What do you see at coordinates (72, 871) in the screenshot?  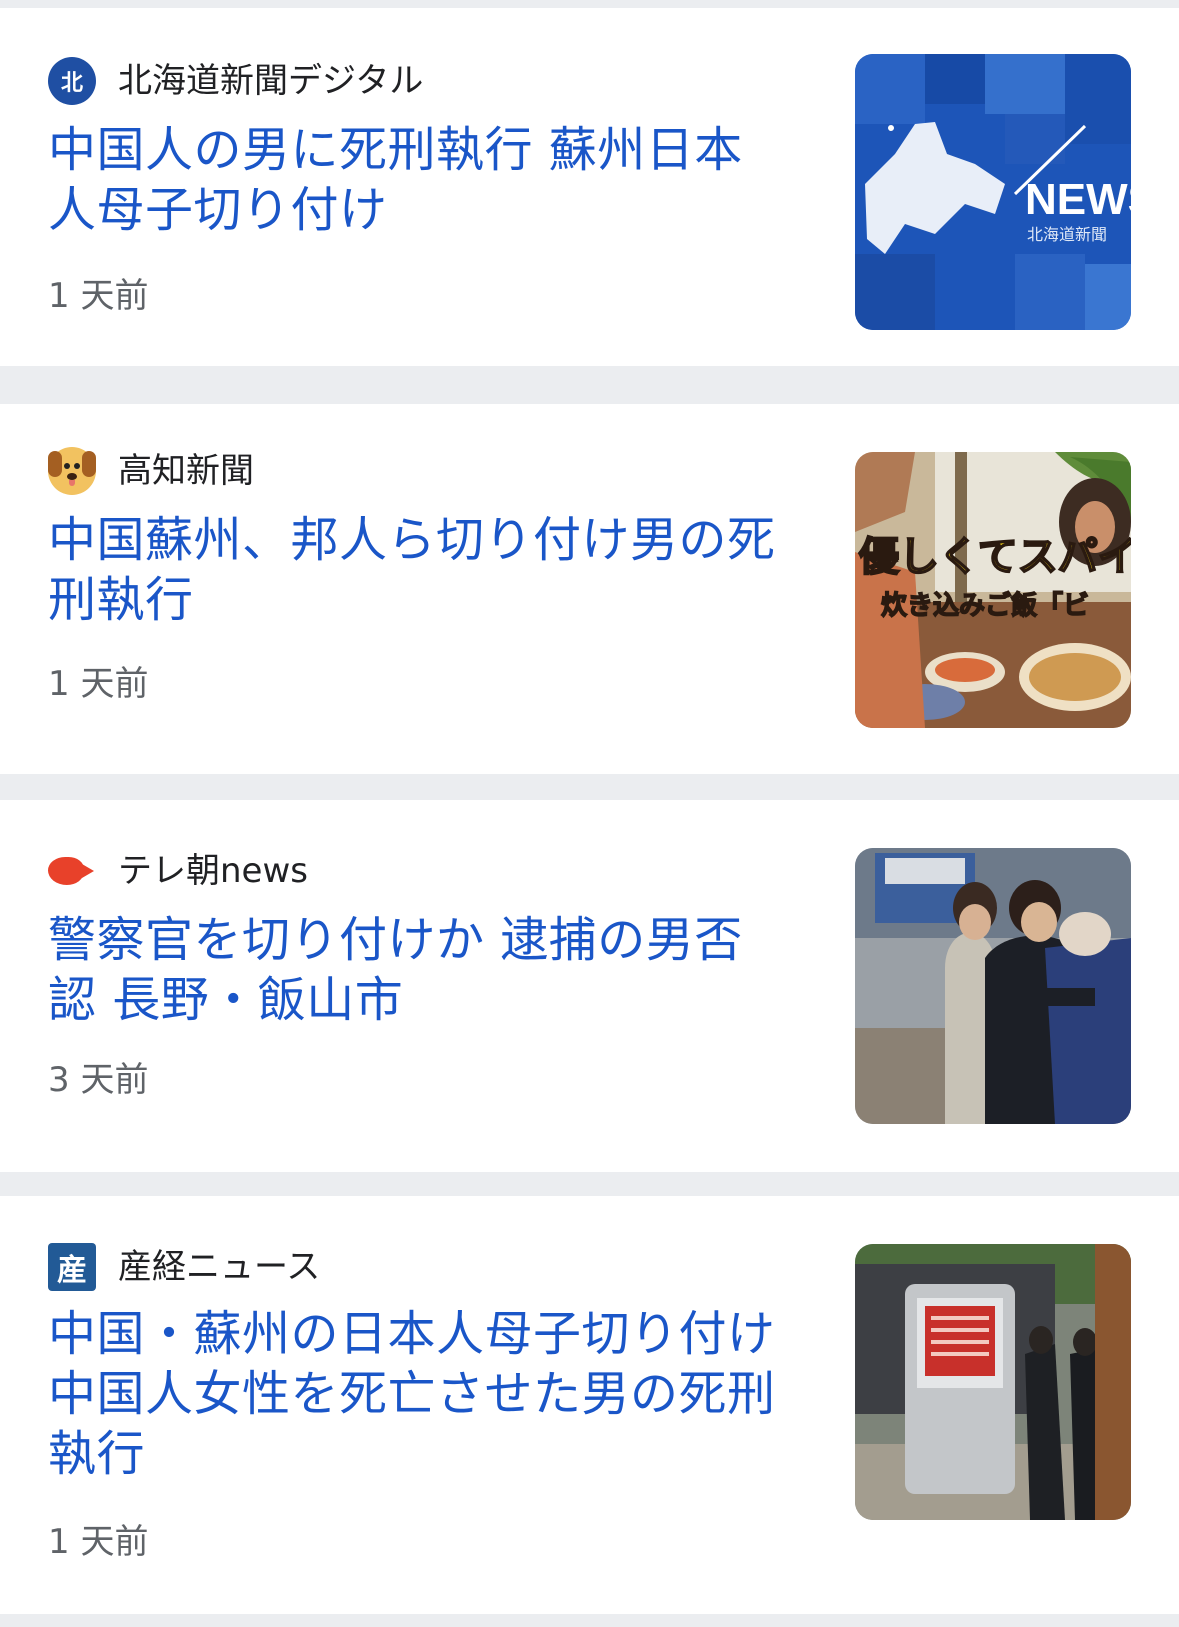 I see `tv-asahi-logo-icon` at bounding box center [72, 871].